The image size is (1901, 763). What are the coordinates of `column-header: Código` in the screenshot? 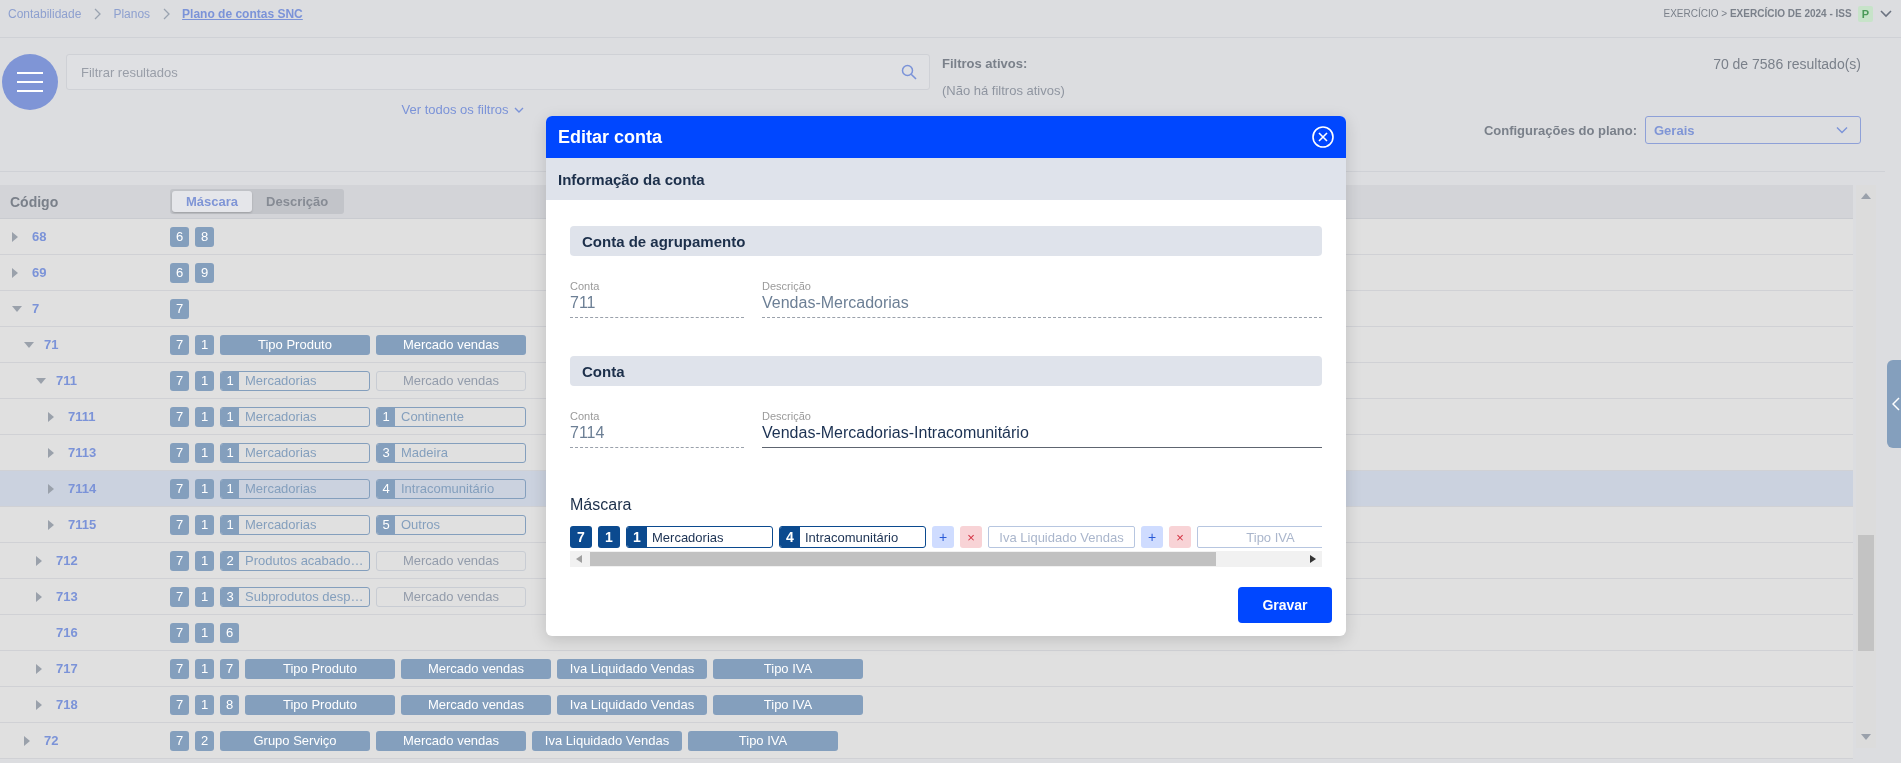 It's located at (34, 201).